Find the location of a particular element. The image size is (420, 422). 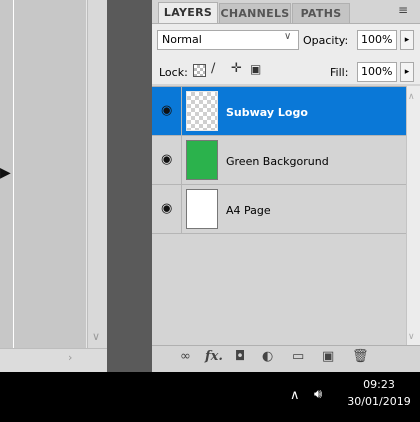

opacity-label: Opacity: is located at coordinates (326, 40).